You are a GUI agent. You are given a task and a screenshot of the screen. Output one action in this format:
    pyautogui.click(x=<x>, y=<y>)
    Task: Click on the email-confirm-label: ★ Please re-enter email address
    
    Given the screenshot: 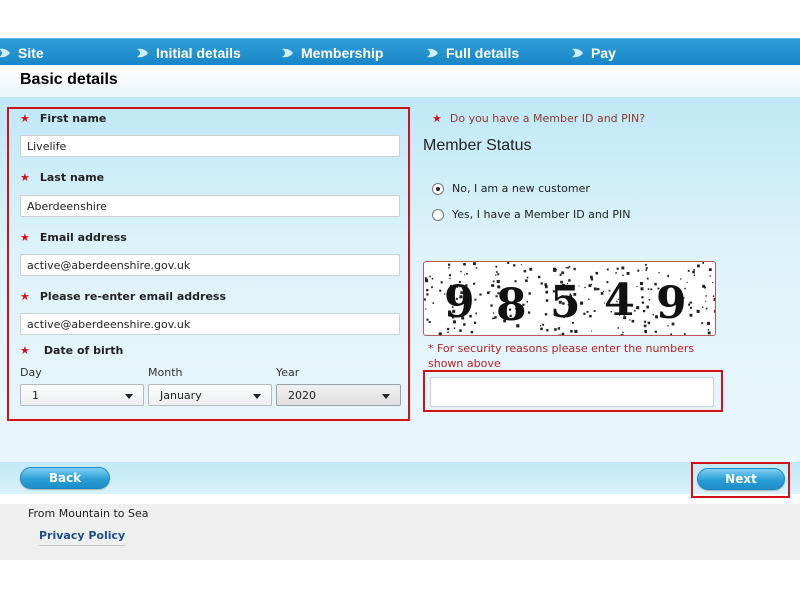 What is the action you would take?
    pyautogui.click(x=123, y=296)
    